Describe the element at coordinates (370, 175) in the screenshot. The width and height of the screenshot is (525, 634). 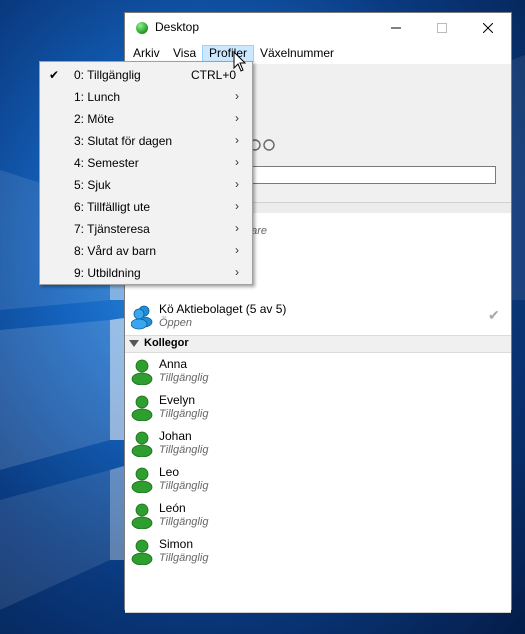
I see `search-input` at that location.